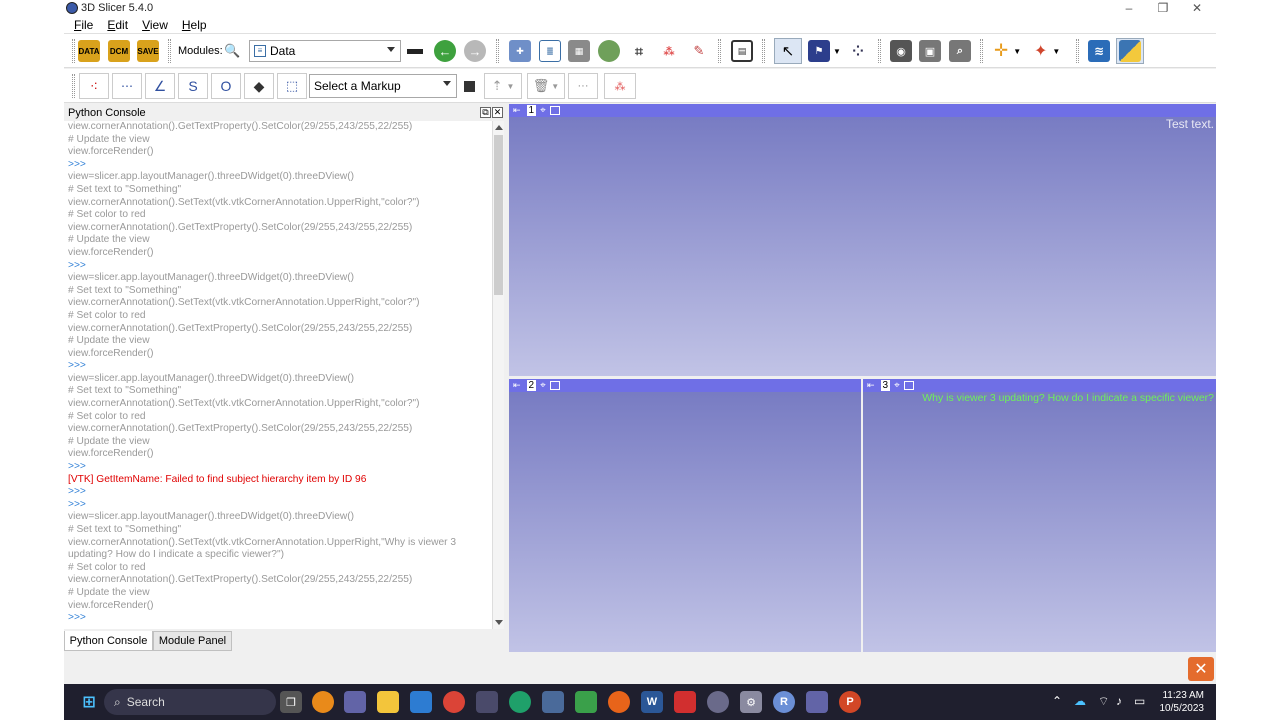 This screenshot has height=720, width=1280. Describe the element at coordinates (498, 375) in the screenshot. I see `console-scrollbar` at that location.